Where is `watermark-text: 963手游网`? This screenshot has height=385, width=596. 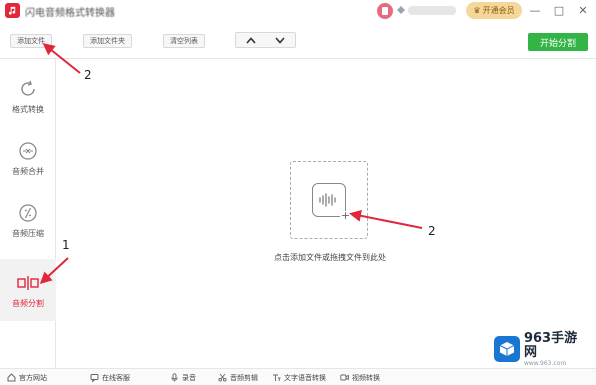 watermark-text: 963手游网 is located at coordinates (550, 345).